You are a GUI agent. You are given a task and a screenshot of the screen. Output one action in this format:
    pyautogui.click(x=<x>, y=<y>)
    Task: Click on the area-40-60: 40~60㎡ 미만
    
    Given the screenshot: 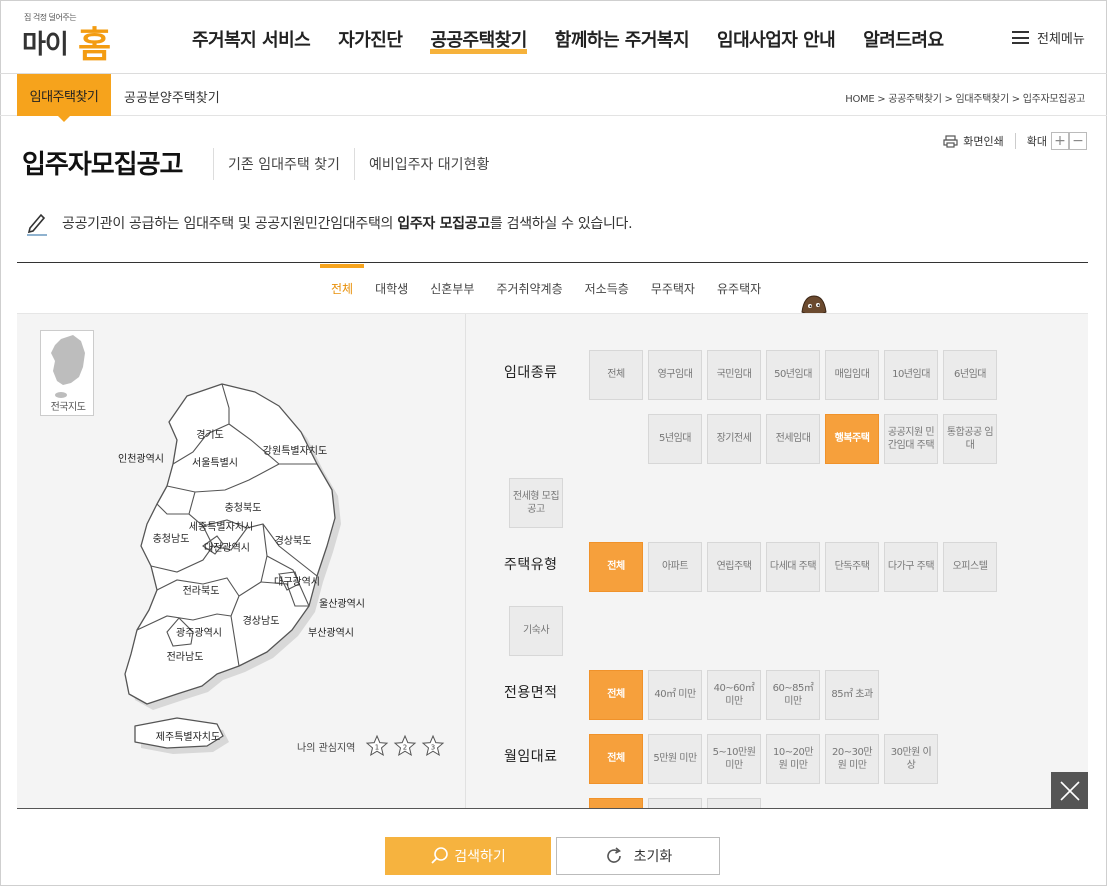 What is the action you would take?
    pyautogui.click(x=734, y=695)
    